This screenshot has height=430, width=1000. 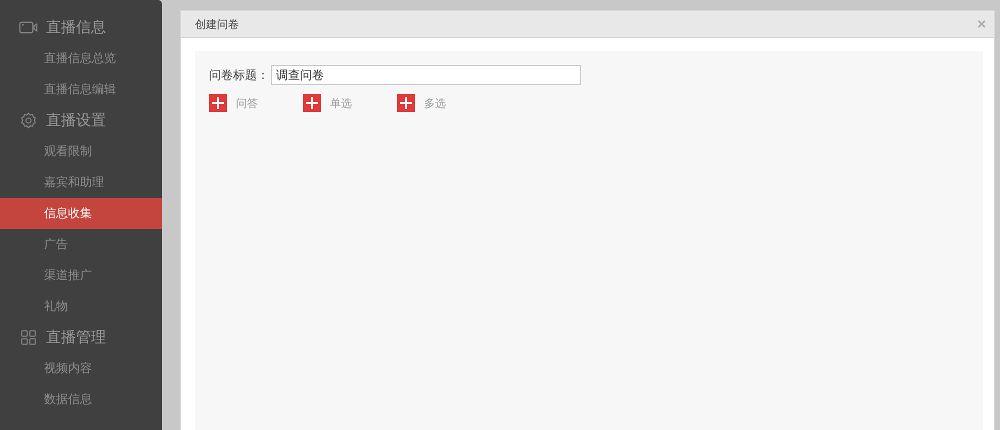 What do you see at coordinates (76, 337) in the screenshot?
I see `sidebar-group-title: 直播管理` at bounding box center [76, 337].